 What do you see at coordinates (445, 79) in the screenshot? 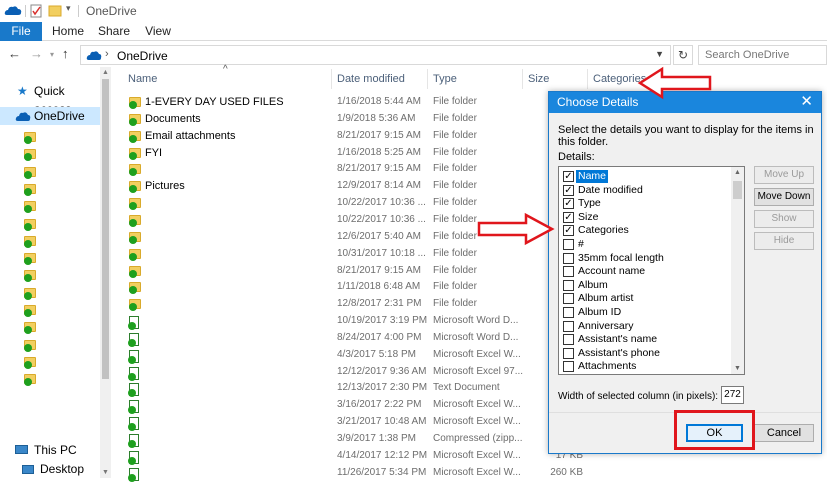
I see `column-header-type: Type` at bounding box center [445, 79].